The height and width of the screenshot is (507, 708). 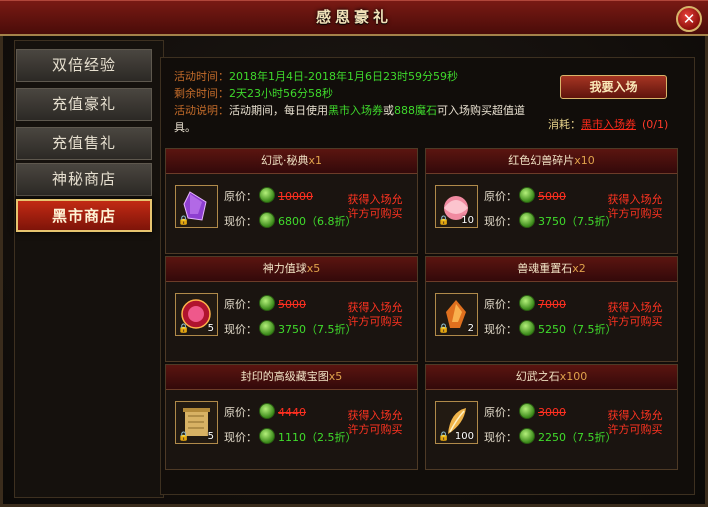 I want to click on item-slot: 🔒 2, so click(x=456, y=314).